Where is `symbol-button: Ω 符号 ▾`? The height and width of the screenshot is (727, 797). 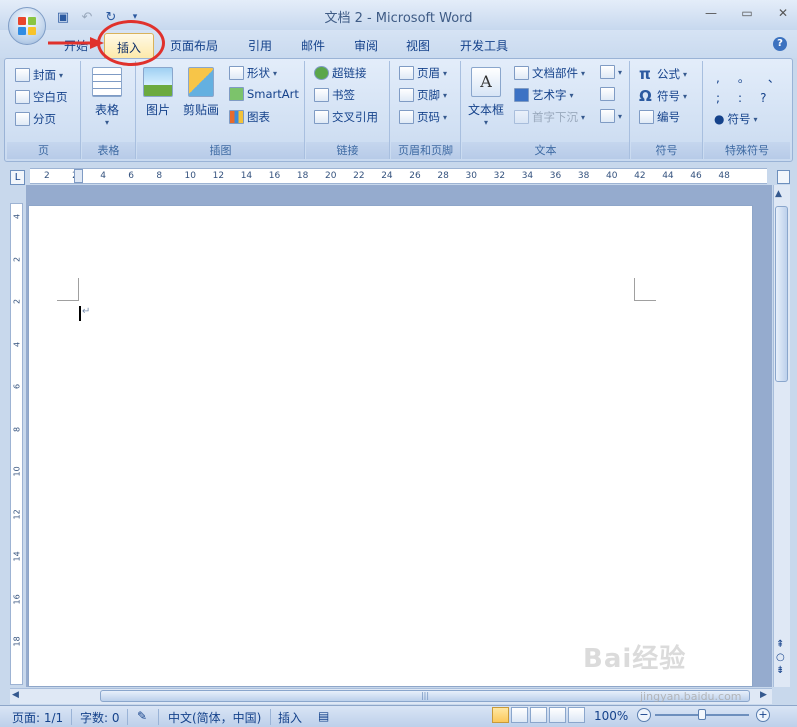
symbol-button: Ω 符号 ▾ is located at coordinates (663, 96).